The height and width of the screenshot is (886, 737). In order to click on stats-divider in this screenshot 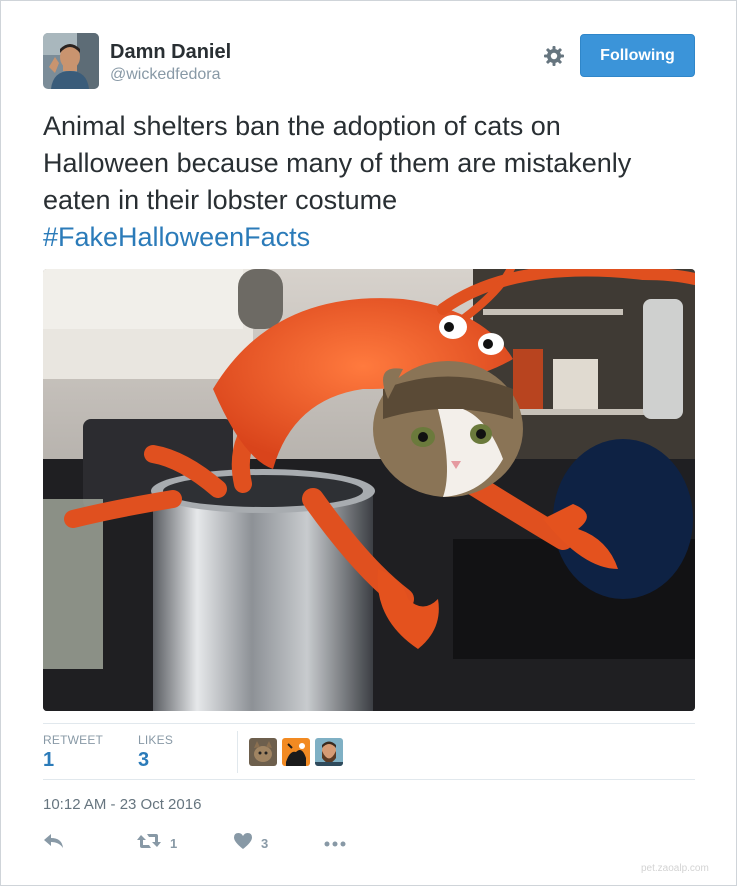, I will do `click(237, 752)`.